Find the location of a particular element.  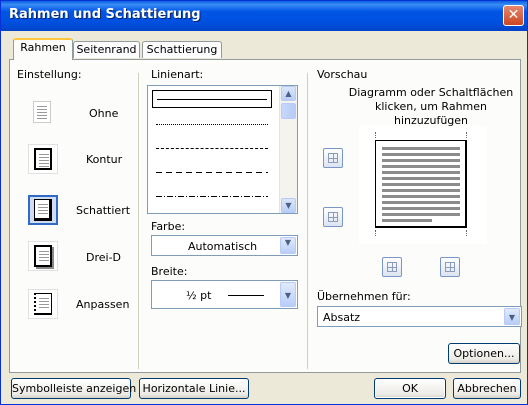

farbe-dropdown: Automatisch ▼ is located at coordinates (224, 245).